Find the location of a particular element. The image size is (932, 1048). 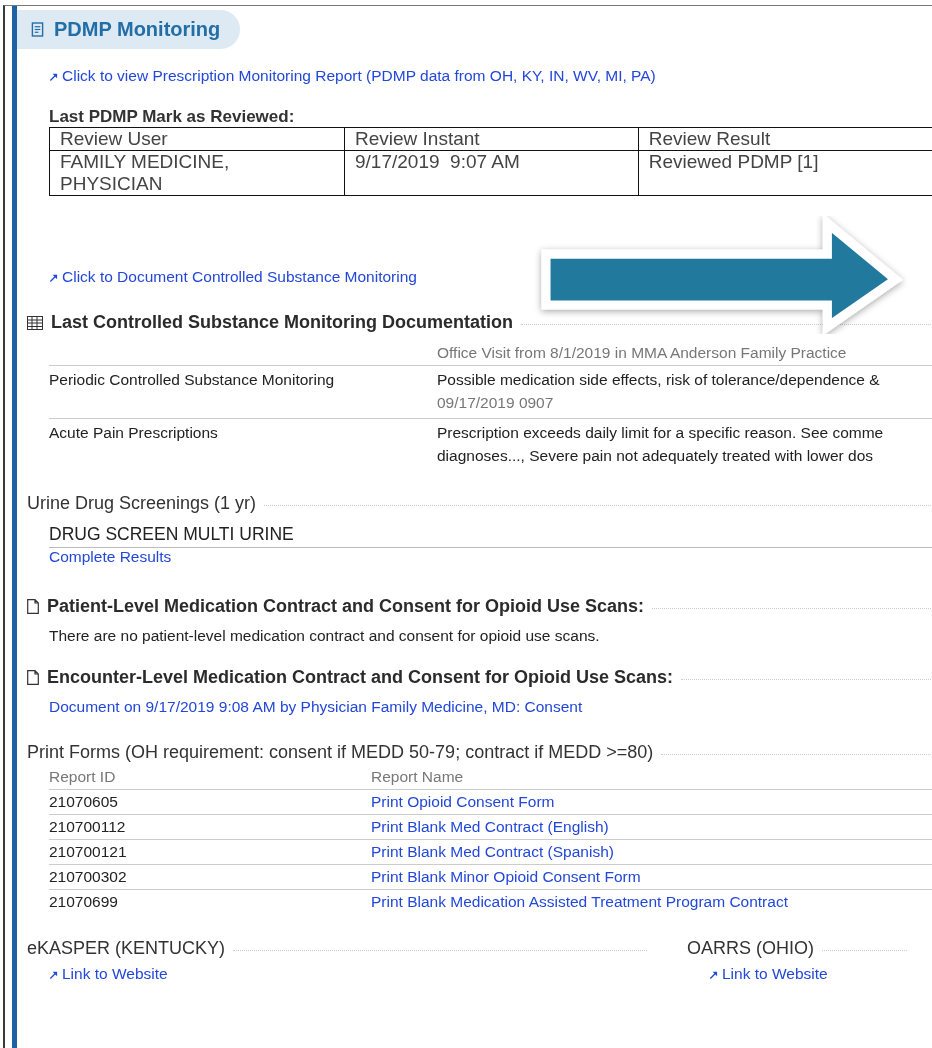

column-header: Review Result is located at coordinates (785, 139).